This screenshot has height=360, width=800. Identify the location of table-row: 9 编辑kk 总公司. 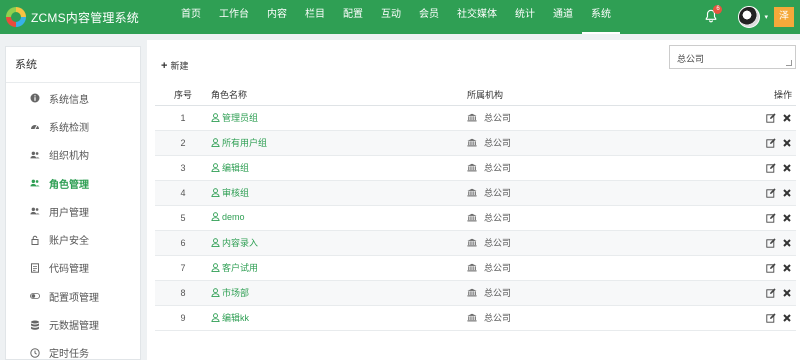
(475, 318).